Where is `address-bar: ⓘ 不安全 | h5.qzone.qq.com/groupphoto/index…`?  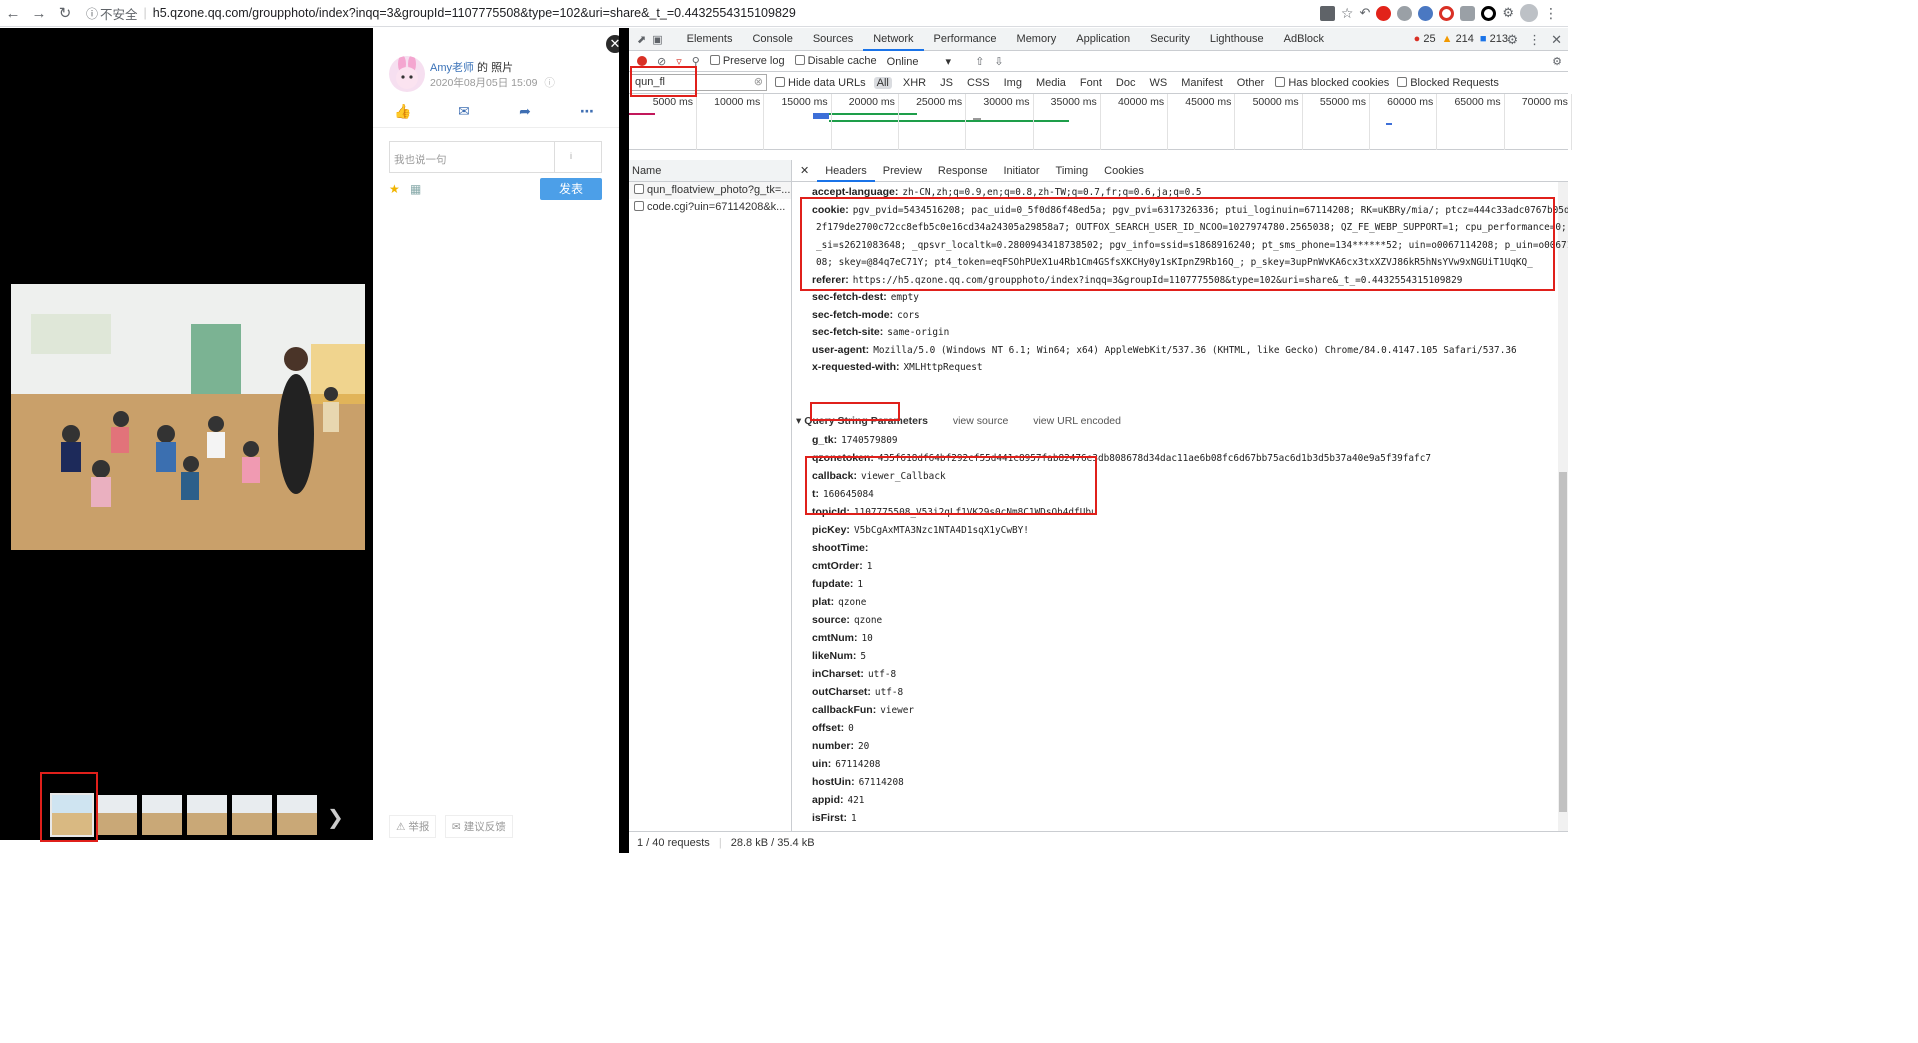 address-bar: ⓘ 不安全 | h5.qzone.qq.com/groupphoto/index… is located at coordinates (703, 13).